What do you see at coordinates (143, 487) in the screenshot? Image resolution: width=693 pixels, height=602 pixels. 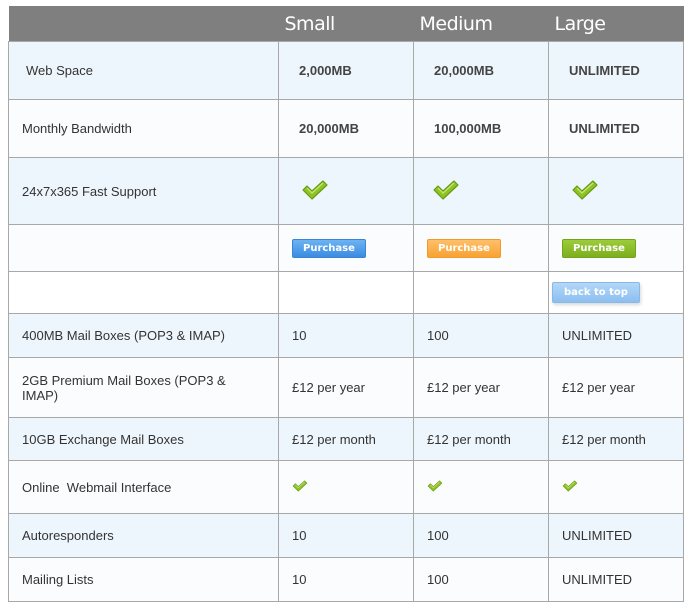 I see `feature-label: Online Webmail Interface` at bounding box center [143, 487].